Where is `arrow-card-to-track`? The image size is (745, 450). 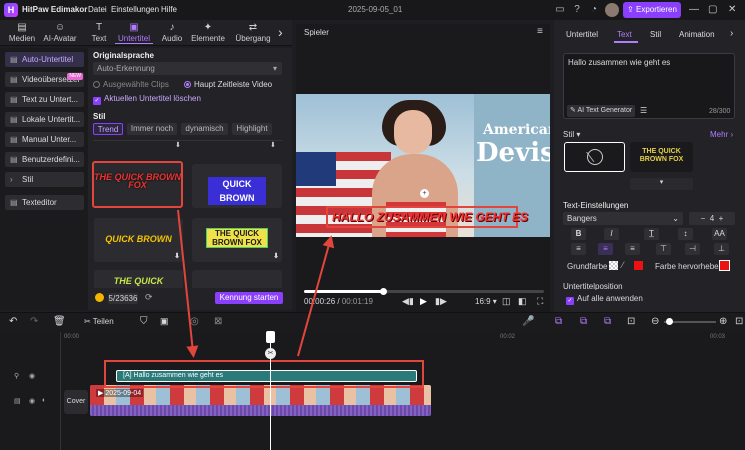
arrow-card-to-track is located at coordinates (188, 283).